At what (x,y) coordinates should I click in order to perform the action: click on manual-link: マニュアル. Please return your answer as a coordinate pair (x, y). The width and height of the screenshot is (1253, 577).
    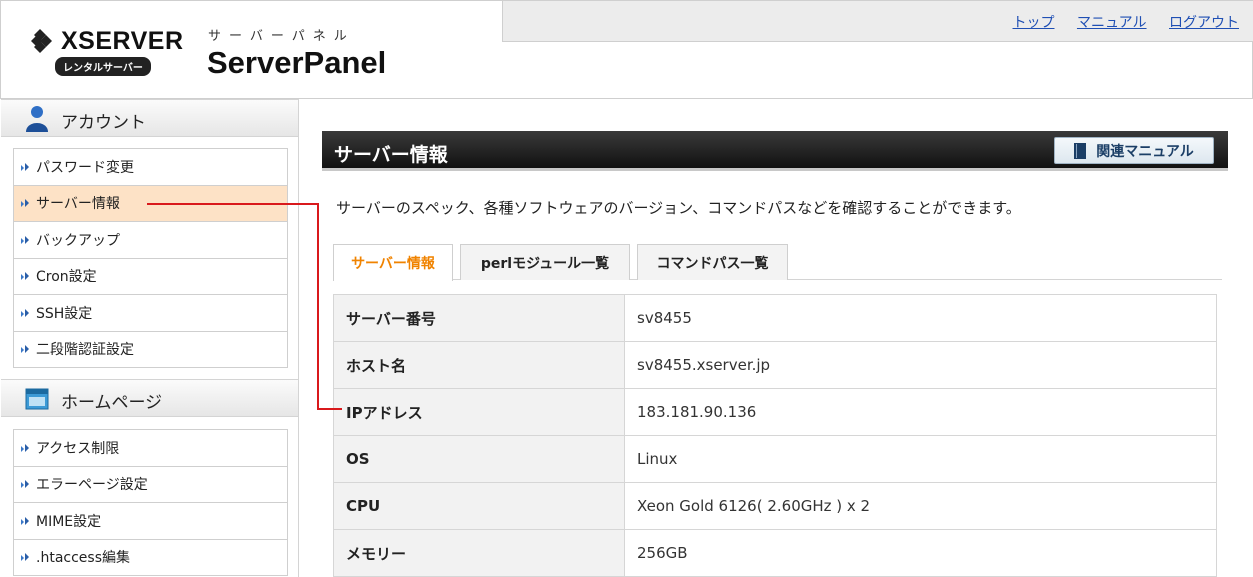
    Looking at the image, I should click on (1112, 23).